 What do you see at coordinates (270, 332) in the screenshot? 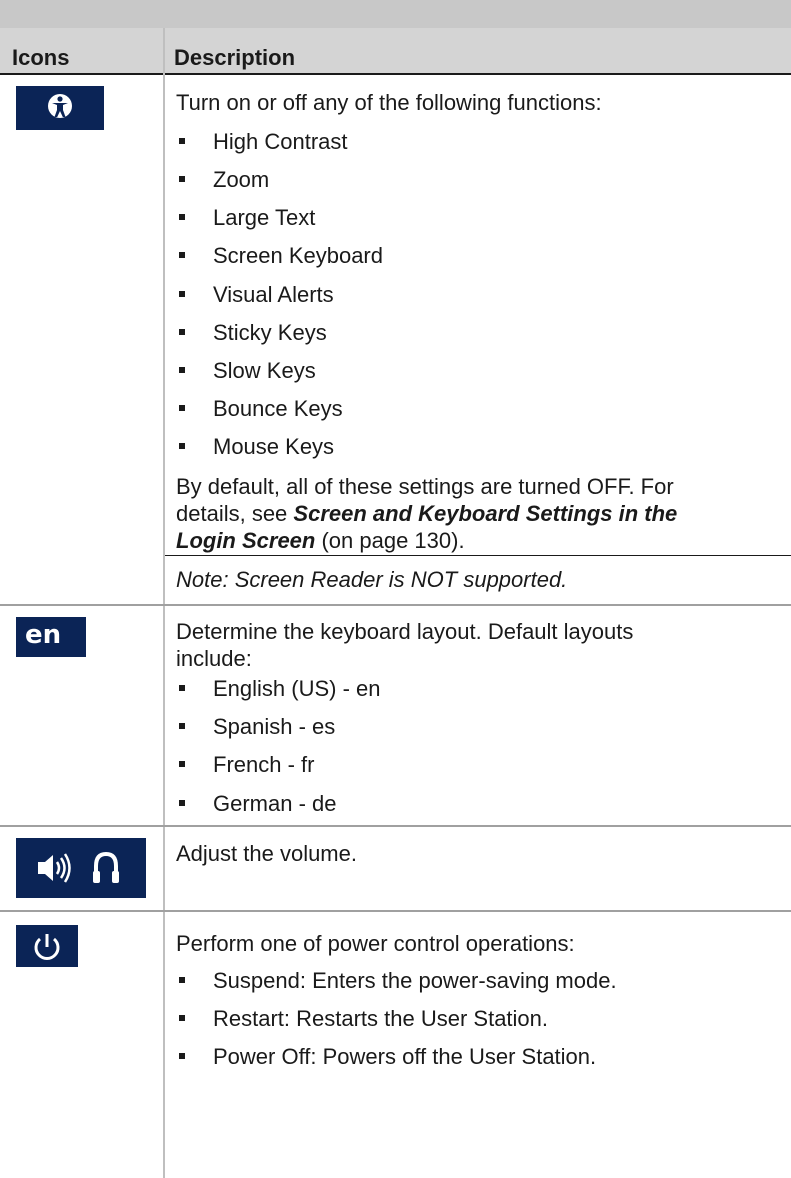
I see `list-item: Sticky Keys` at bounding box center [270, 332].